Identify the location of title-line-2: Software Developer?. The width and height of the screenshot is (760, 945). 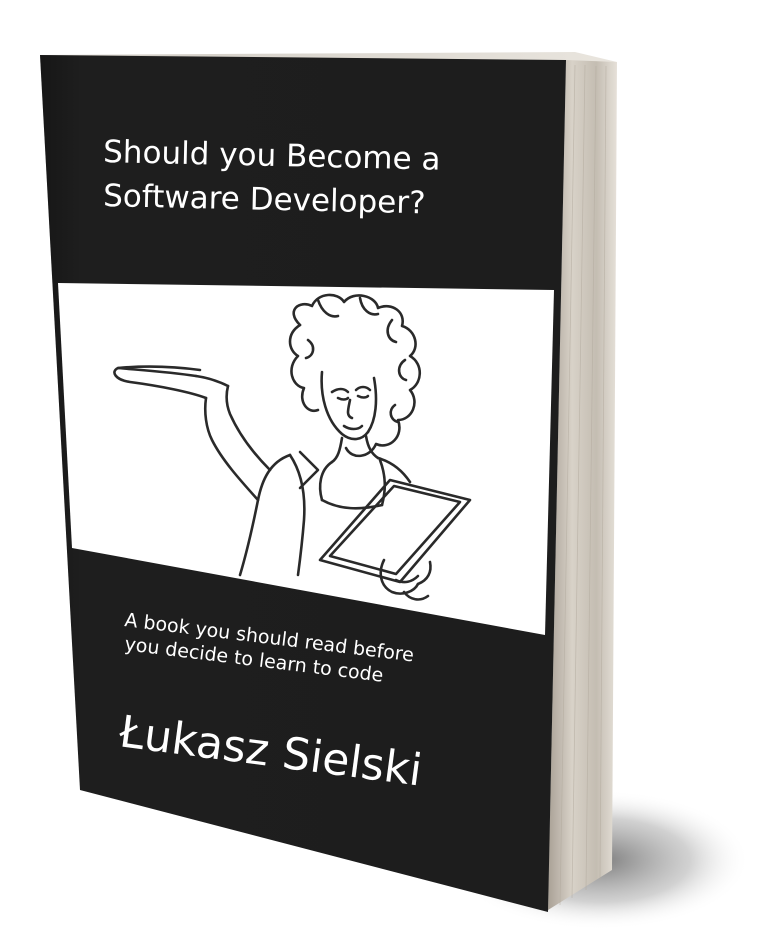
(264, 199).